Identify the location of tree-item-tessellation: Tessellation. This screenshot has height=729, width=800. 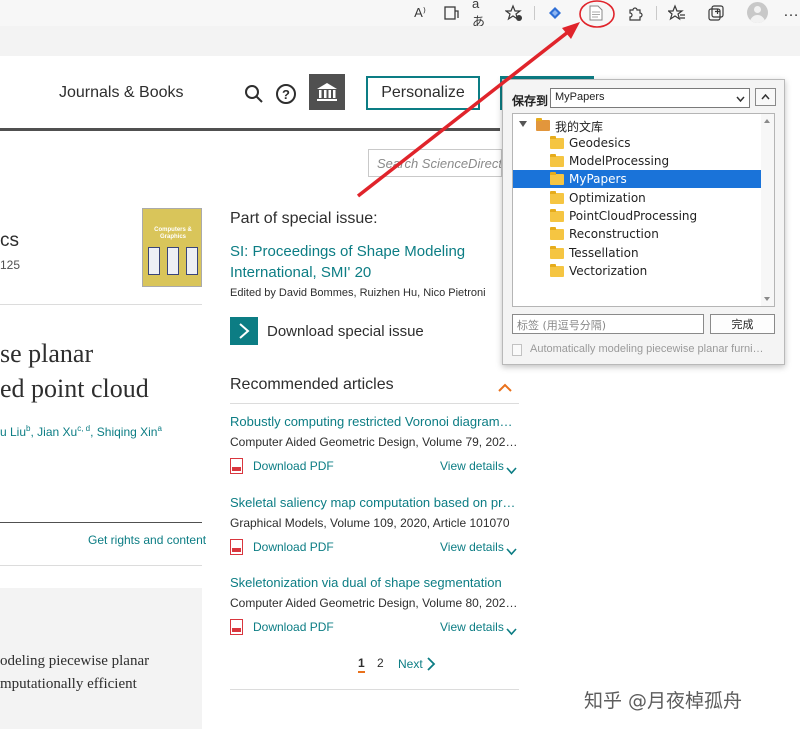
(637, 253).